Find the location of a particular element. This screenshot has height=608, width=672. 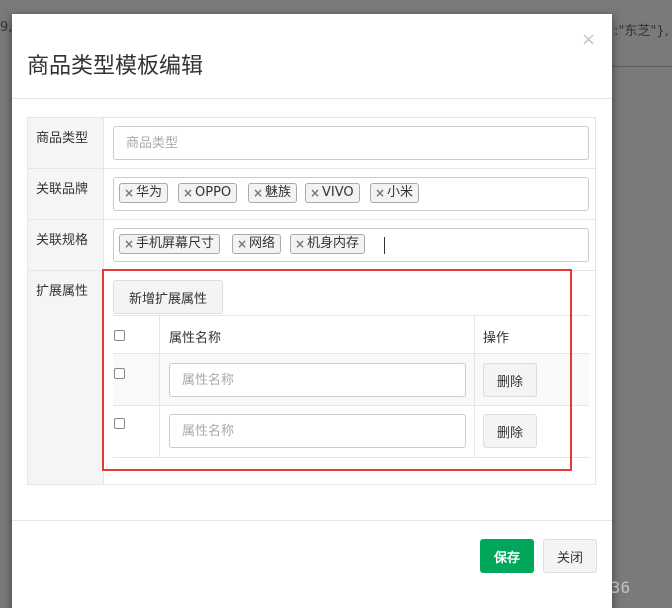

select-all-checkbox is located at coordinates (119, 335).